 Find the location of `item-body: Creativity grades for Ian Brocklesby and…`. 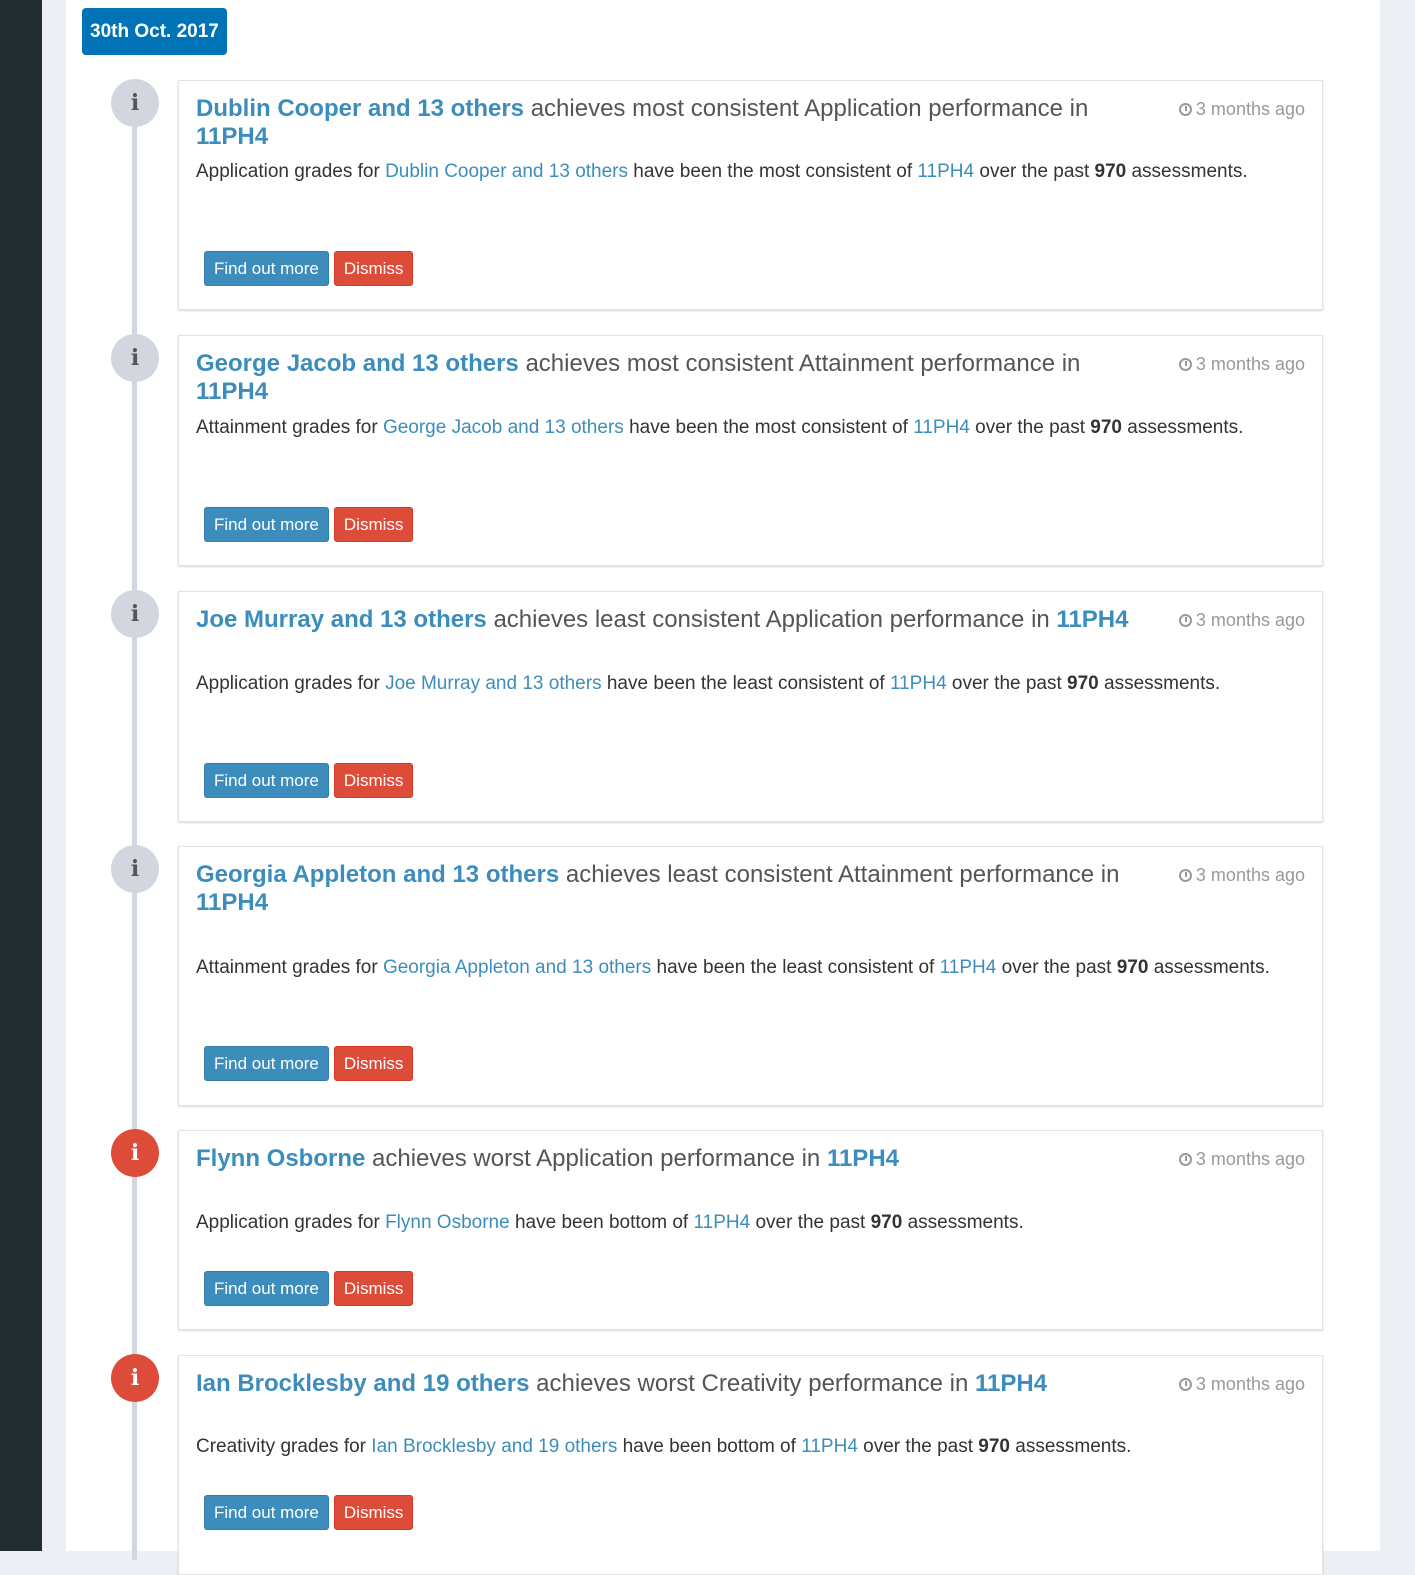

item-body: Creativity grades for Ian Brocklesby and… is located at coordinates (736, 1446).